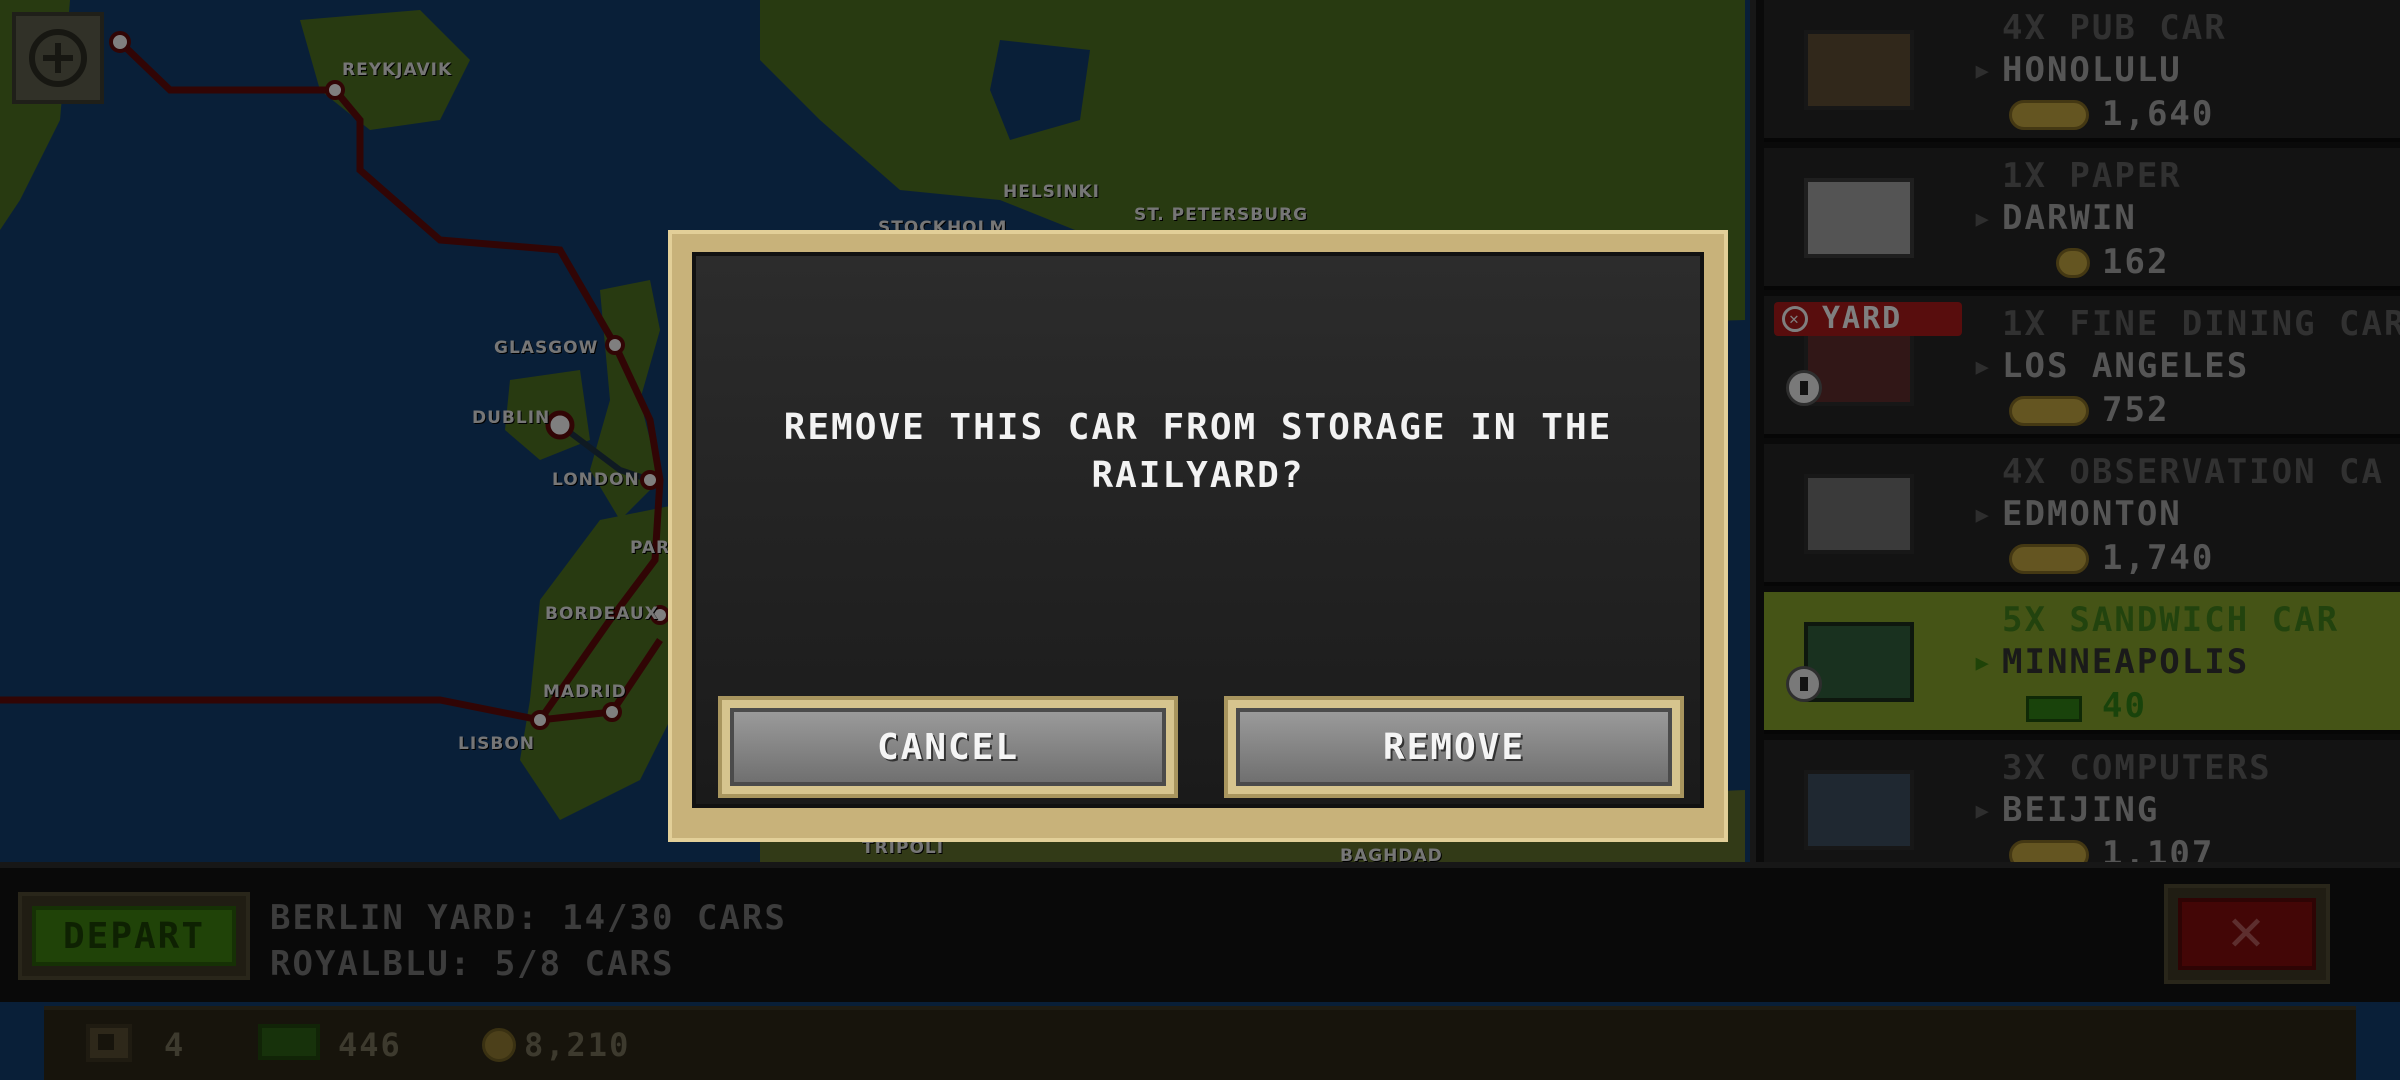 The height and width of the screenshot is (1080, 2400). I want to click on cancel-button-frame: CANCEL, so click(948, 747).